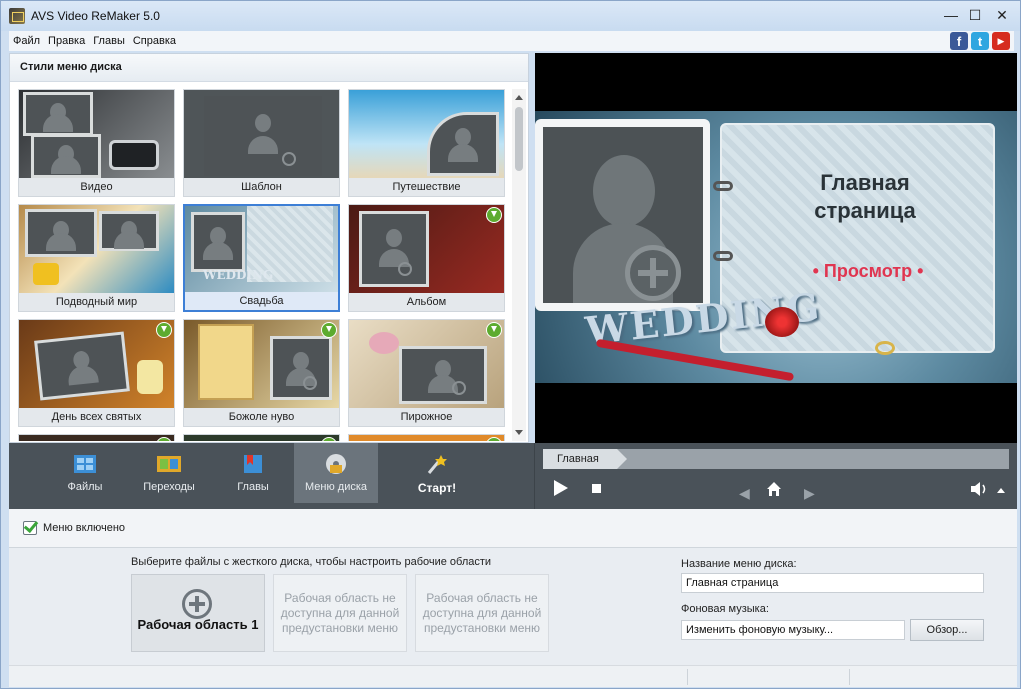 Image resolution: width=1021 pixels, height=689 pixels. Describe the element at coordinates (96, 258) in the screenshot. I see `style-tile-underwater: Подводный мир` at that location.